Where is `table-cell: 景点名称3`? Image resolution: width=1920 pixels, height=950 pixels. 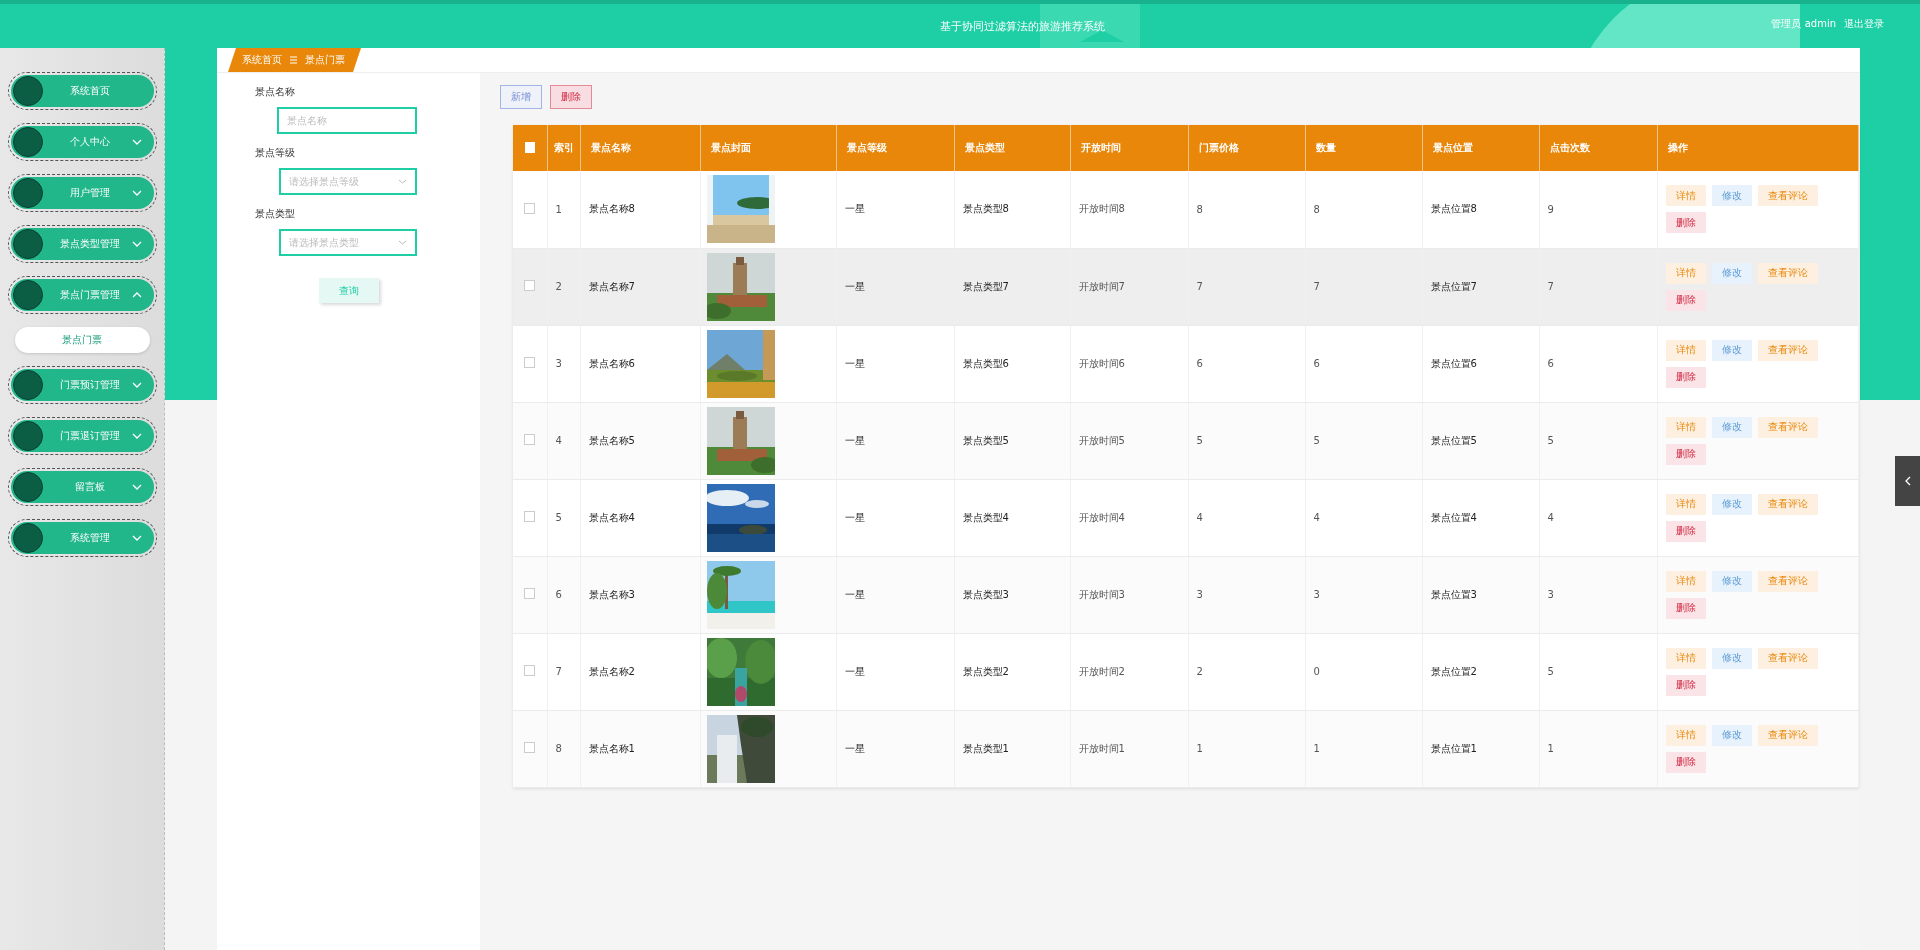 table-cell: 景点名称3 is located at coordinates (611, 594).